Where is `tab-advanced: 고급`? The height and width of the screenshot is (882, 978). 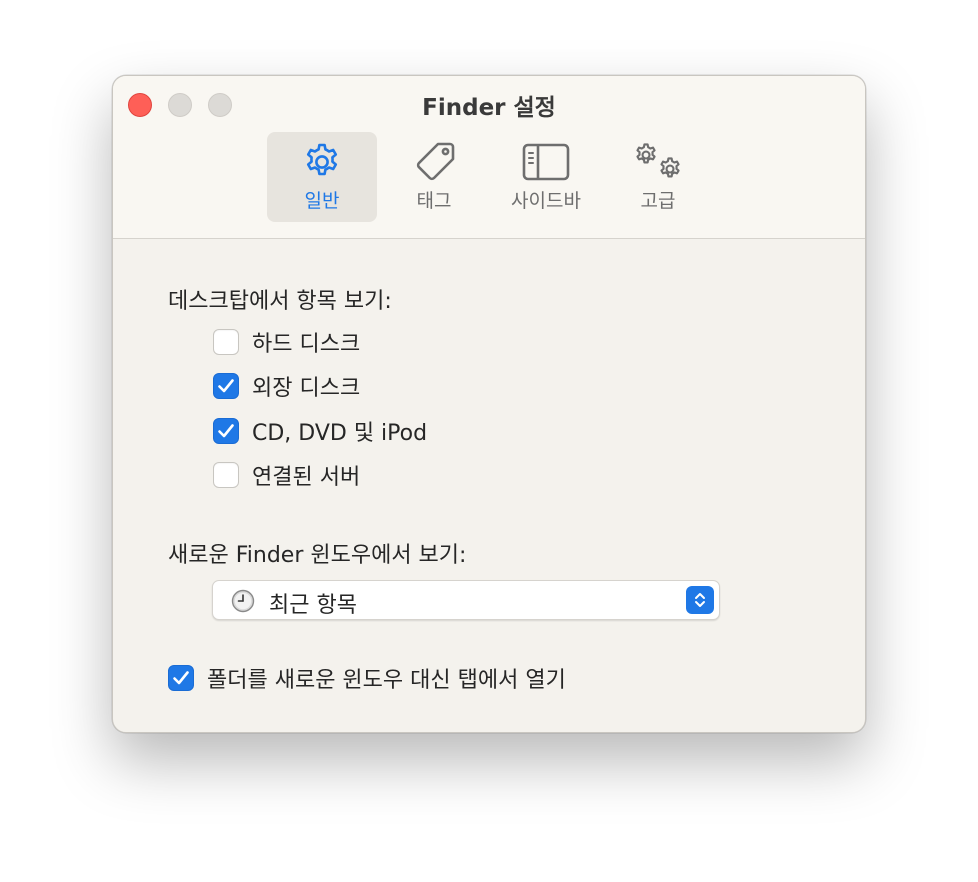 tab-advanced: 고급 is located at coordinates (658, 177).